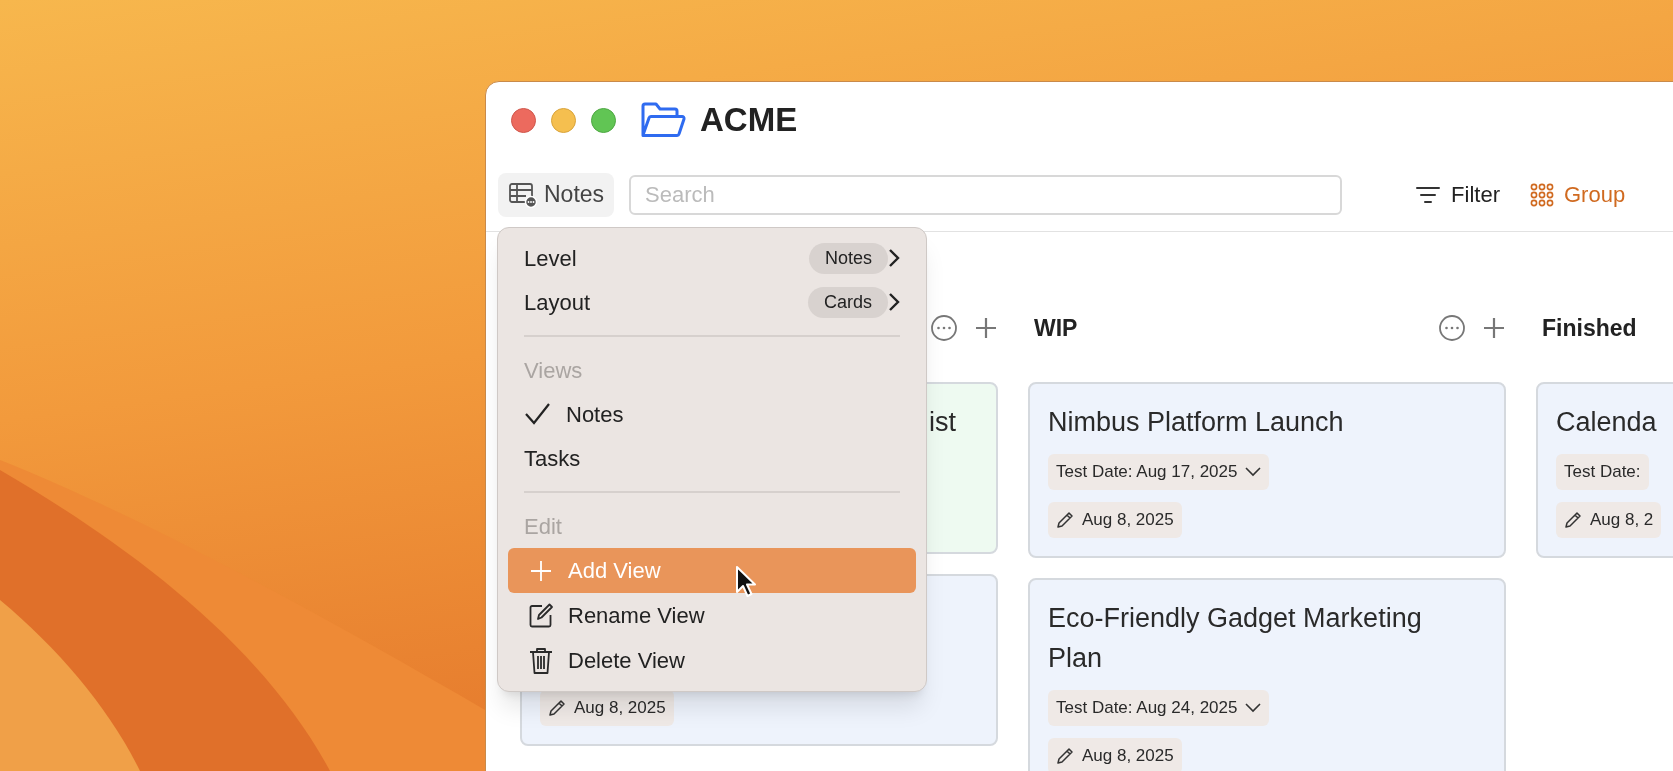  What do you see at coordinates (1589, 328) in the screenshot?
I see `column-title: Finished` at bounding box center [1589, 328].